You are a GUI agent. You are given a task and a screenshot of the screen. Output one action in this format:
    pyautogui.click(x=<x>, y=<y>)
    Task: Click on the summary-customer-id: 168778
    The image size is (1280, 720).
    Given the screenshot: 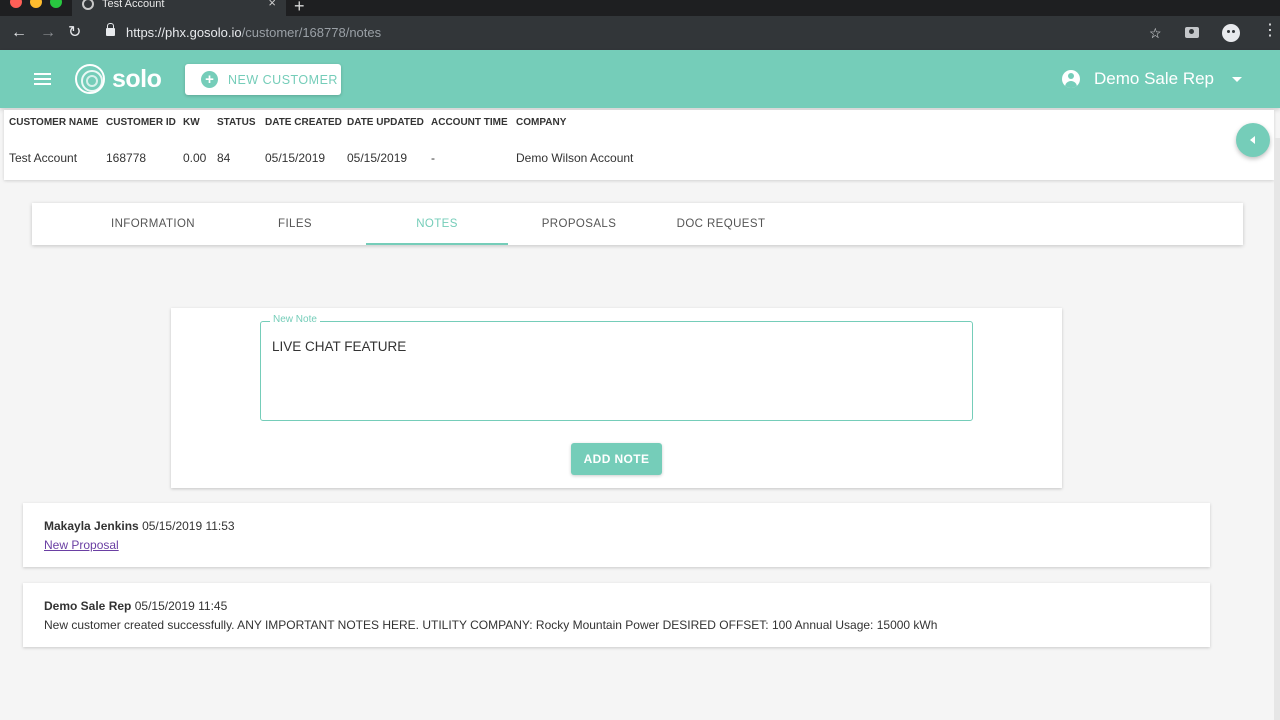 What is the action you would take?
    pyautogui.click(x=126, y=158)
    